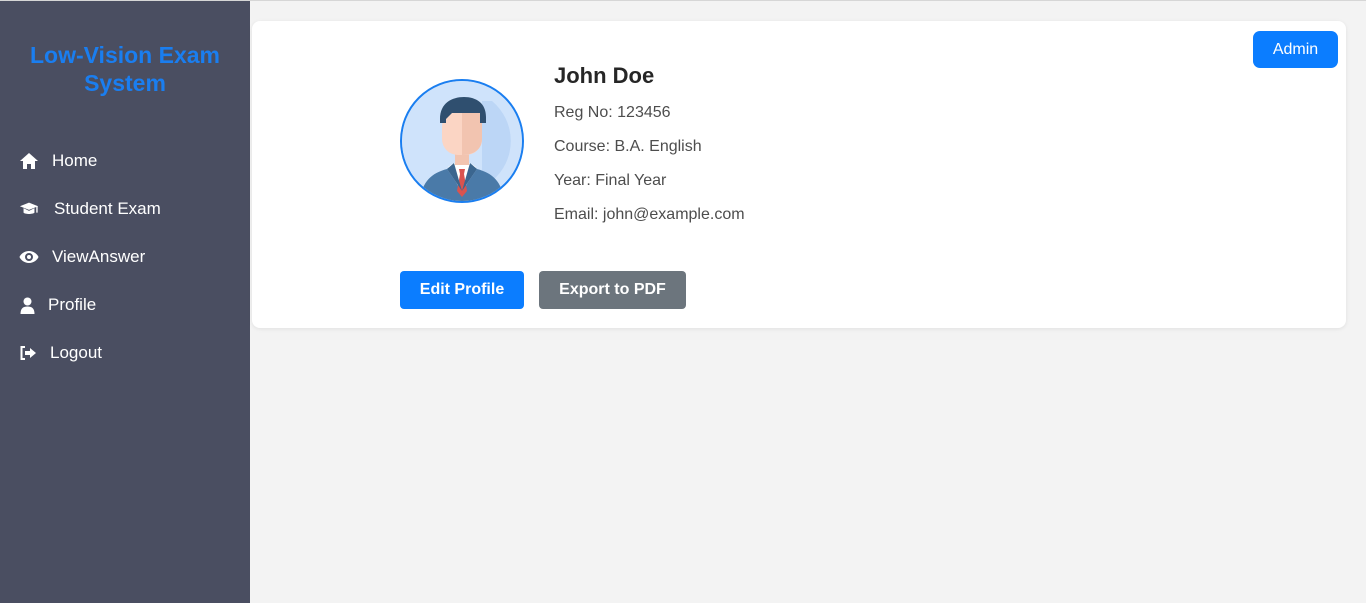  I want to click on sidebar-item-label: ViewAnswer, so click(99, 256).